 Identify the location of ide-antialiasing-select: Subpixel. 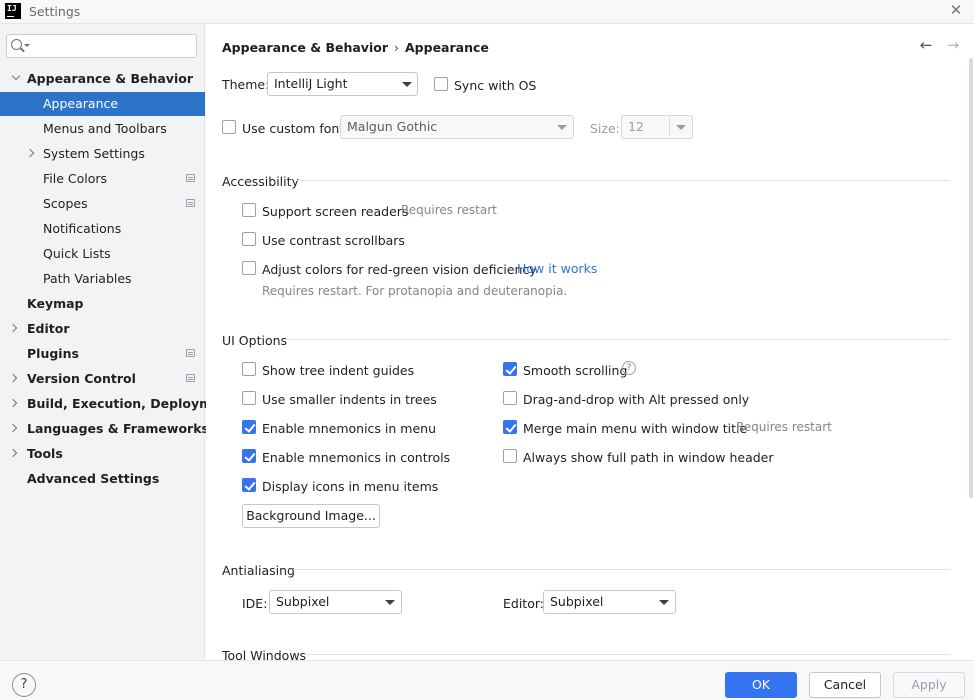
(335, 602).